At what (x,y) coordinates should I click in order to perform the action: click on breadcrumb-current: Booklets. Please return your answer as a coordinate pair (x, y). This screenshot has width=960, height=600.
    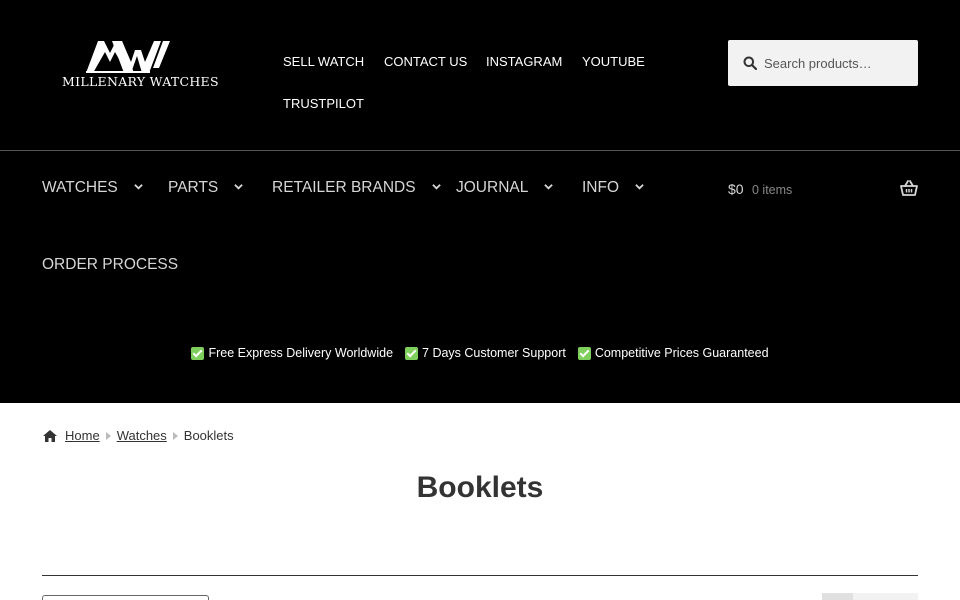
    Looking at the image, I should click on (208, 435).